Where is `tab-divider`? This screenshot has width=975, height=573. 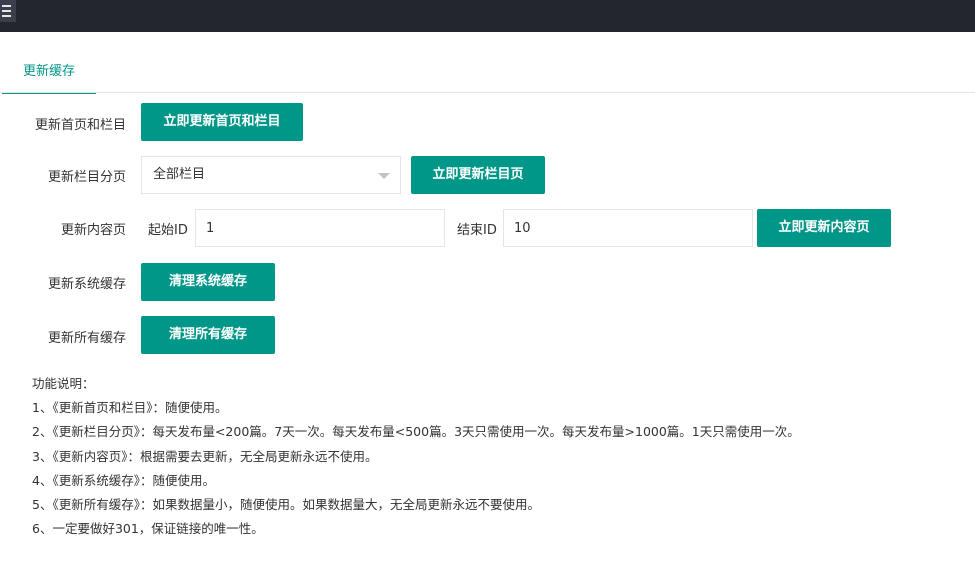
tab-divider is located at coordinates (487, 92).